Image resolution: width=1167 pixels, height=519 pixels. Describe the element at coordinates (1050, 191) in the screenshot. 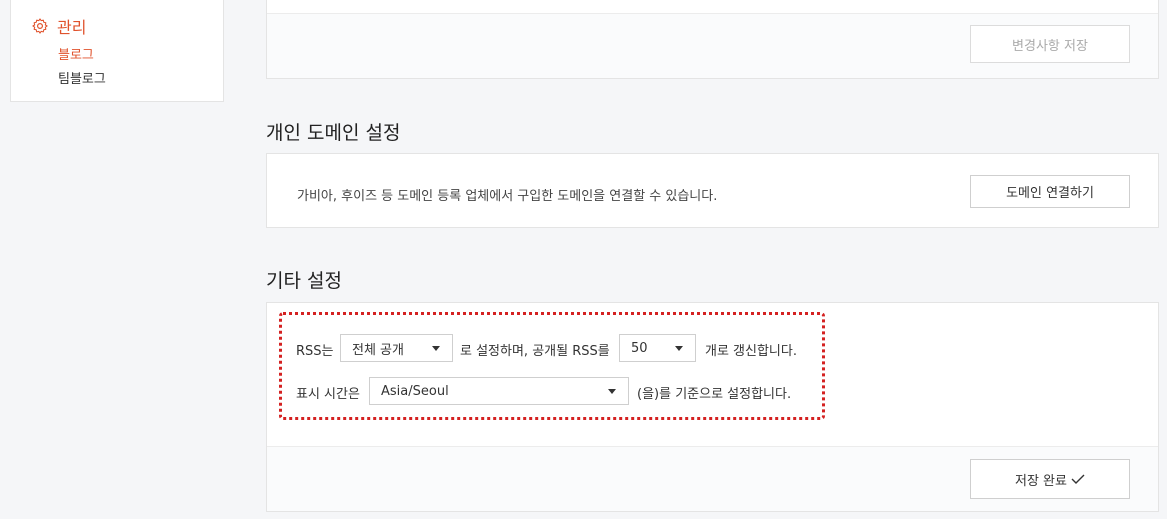

I see `connect-domain-button: 도메인 연결하기` at that location.